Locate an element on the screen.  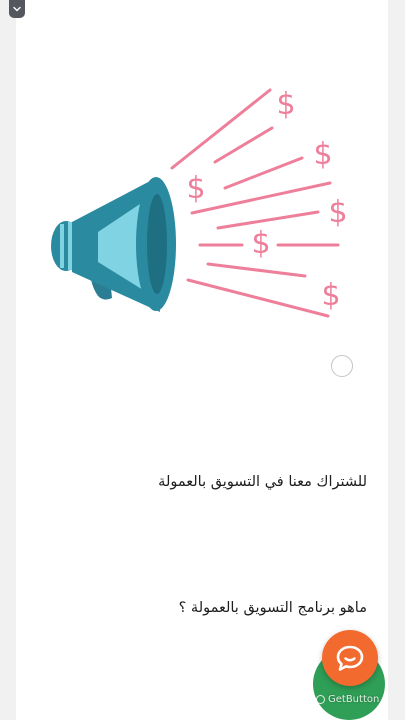
chat-bubble-icon is located at coordinates (350, 658).